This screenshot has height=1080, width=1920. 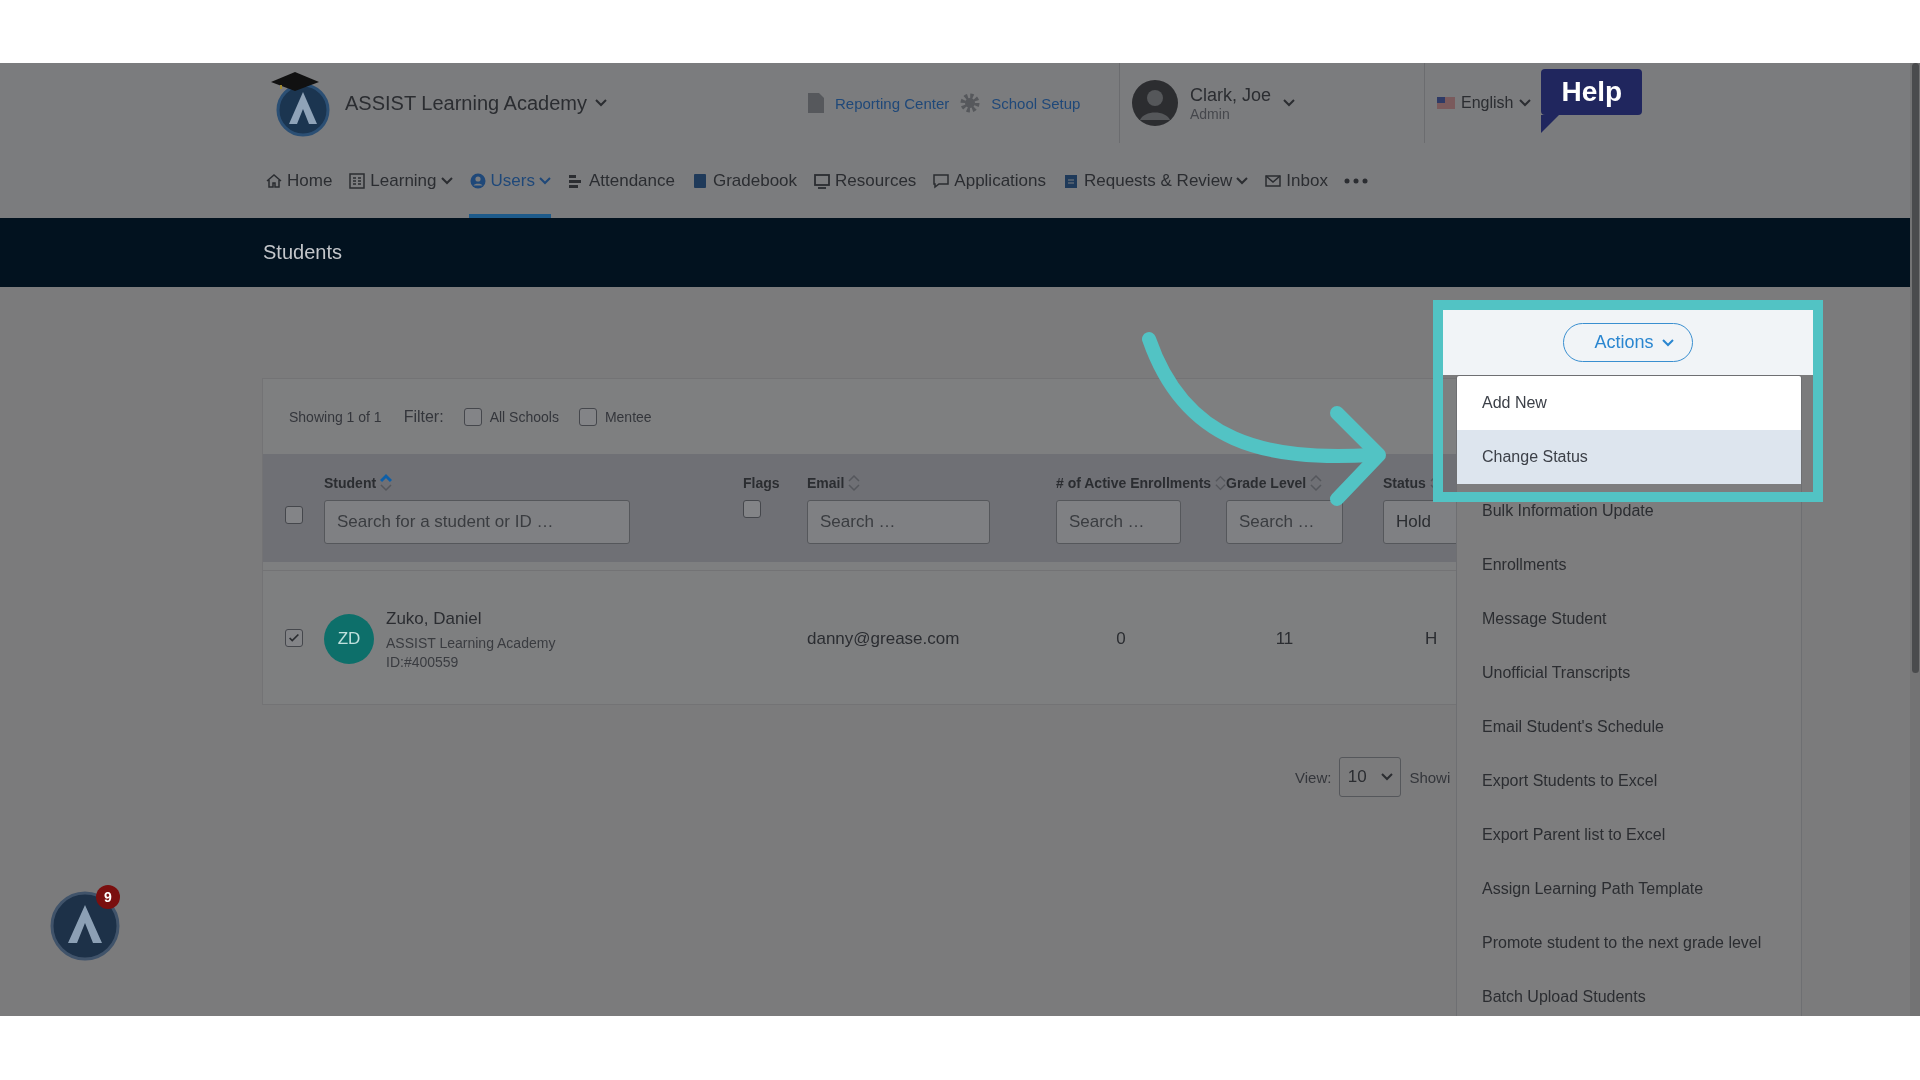 What do you see at coordinates (85, 926) in the screenshot?
I see `chat-launcher-icon` at bounding box center [85, 926].